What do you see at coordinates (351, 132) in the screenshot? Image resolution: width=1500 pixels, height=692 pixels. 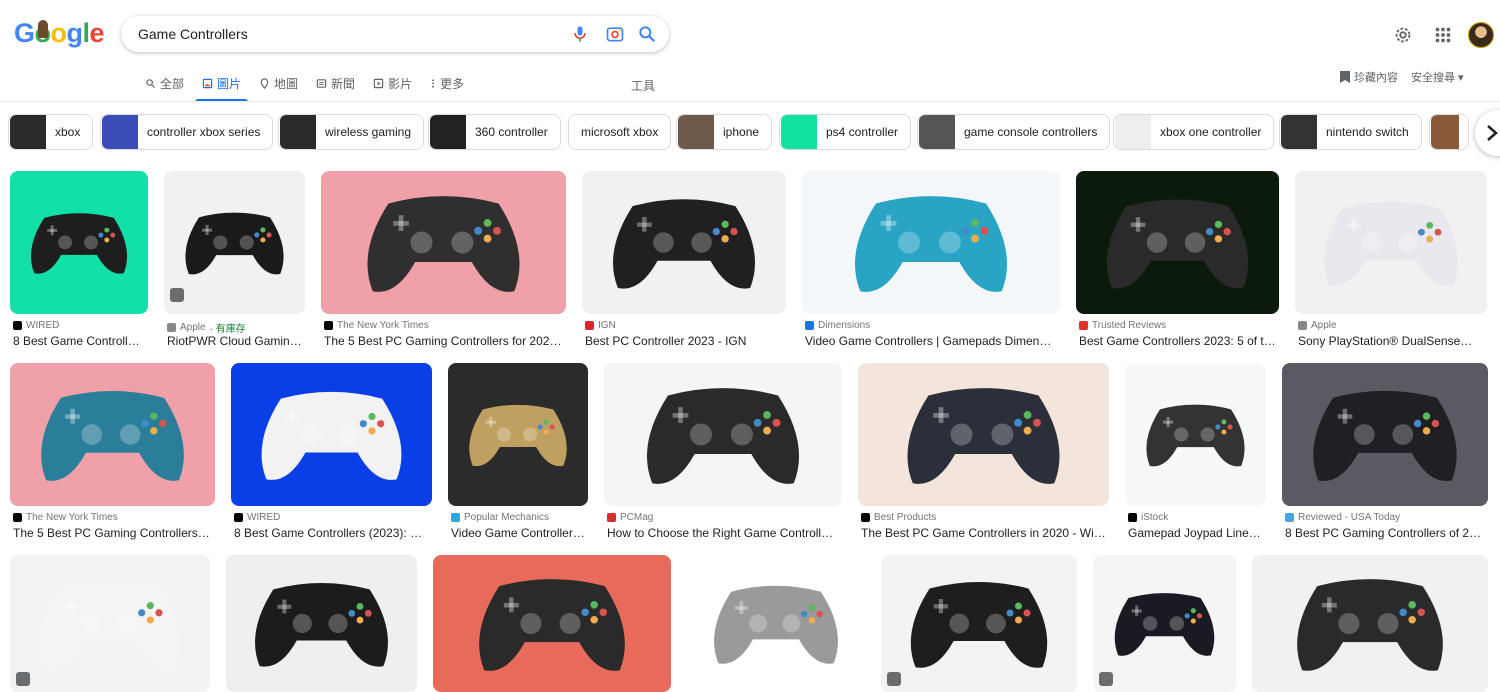 I see `chip-wireless-gaming: wireless gaming` at bounding box center [351, 132].